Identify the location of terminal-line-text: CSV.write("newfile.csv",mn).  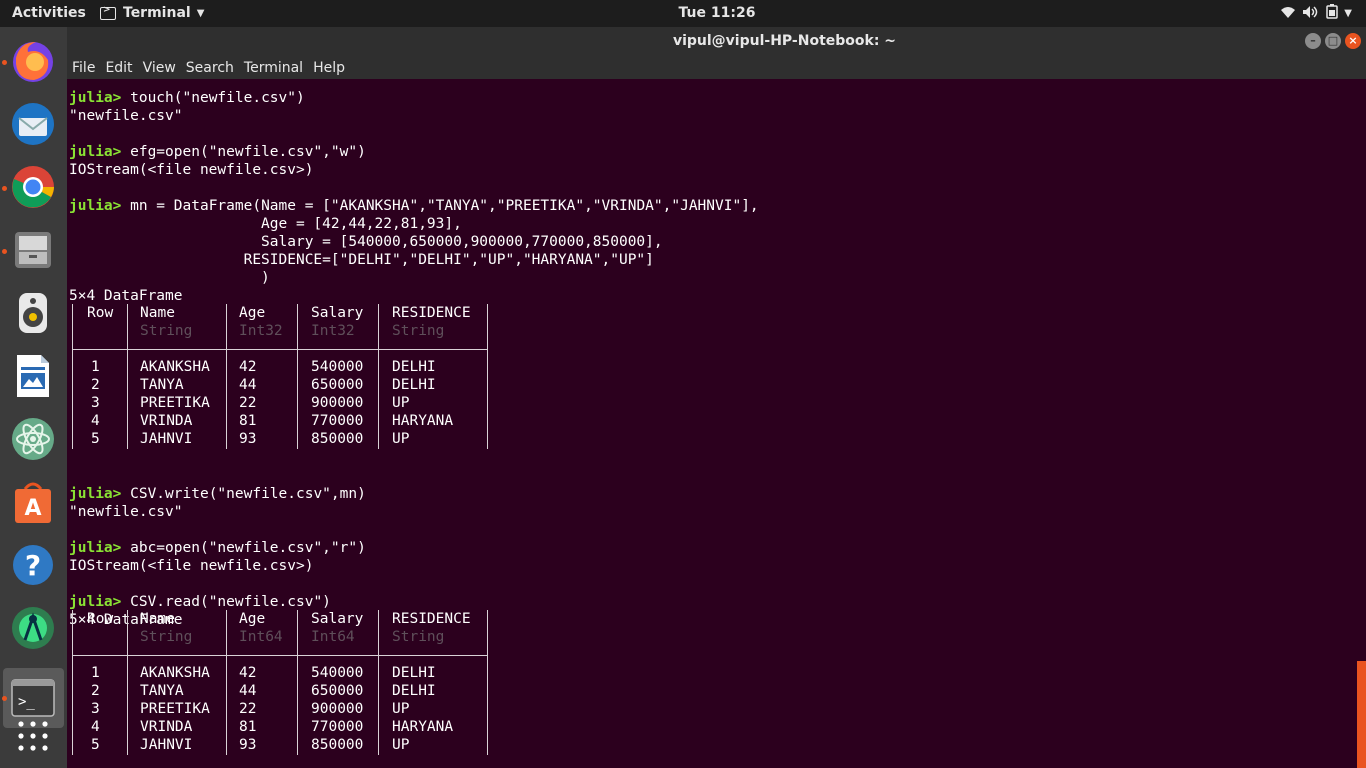
(243, 494).